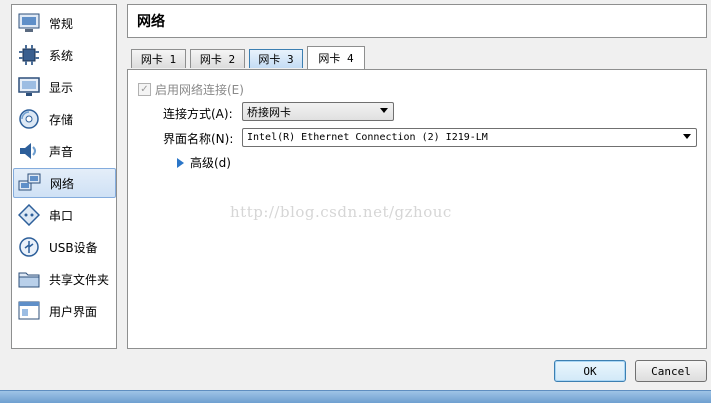 The width and height of the screenshot is (711, 403). I want to click on sidebar-item-display: 显示, so click(64, 87).